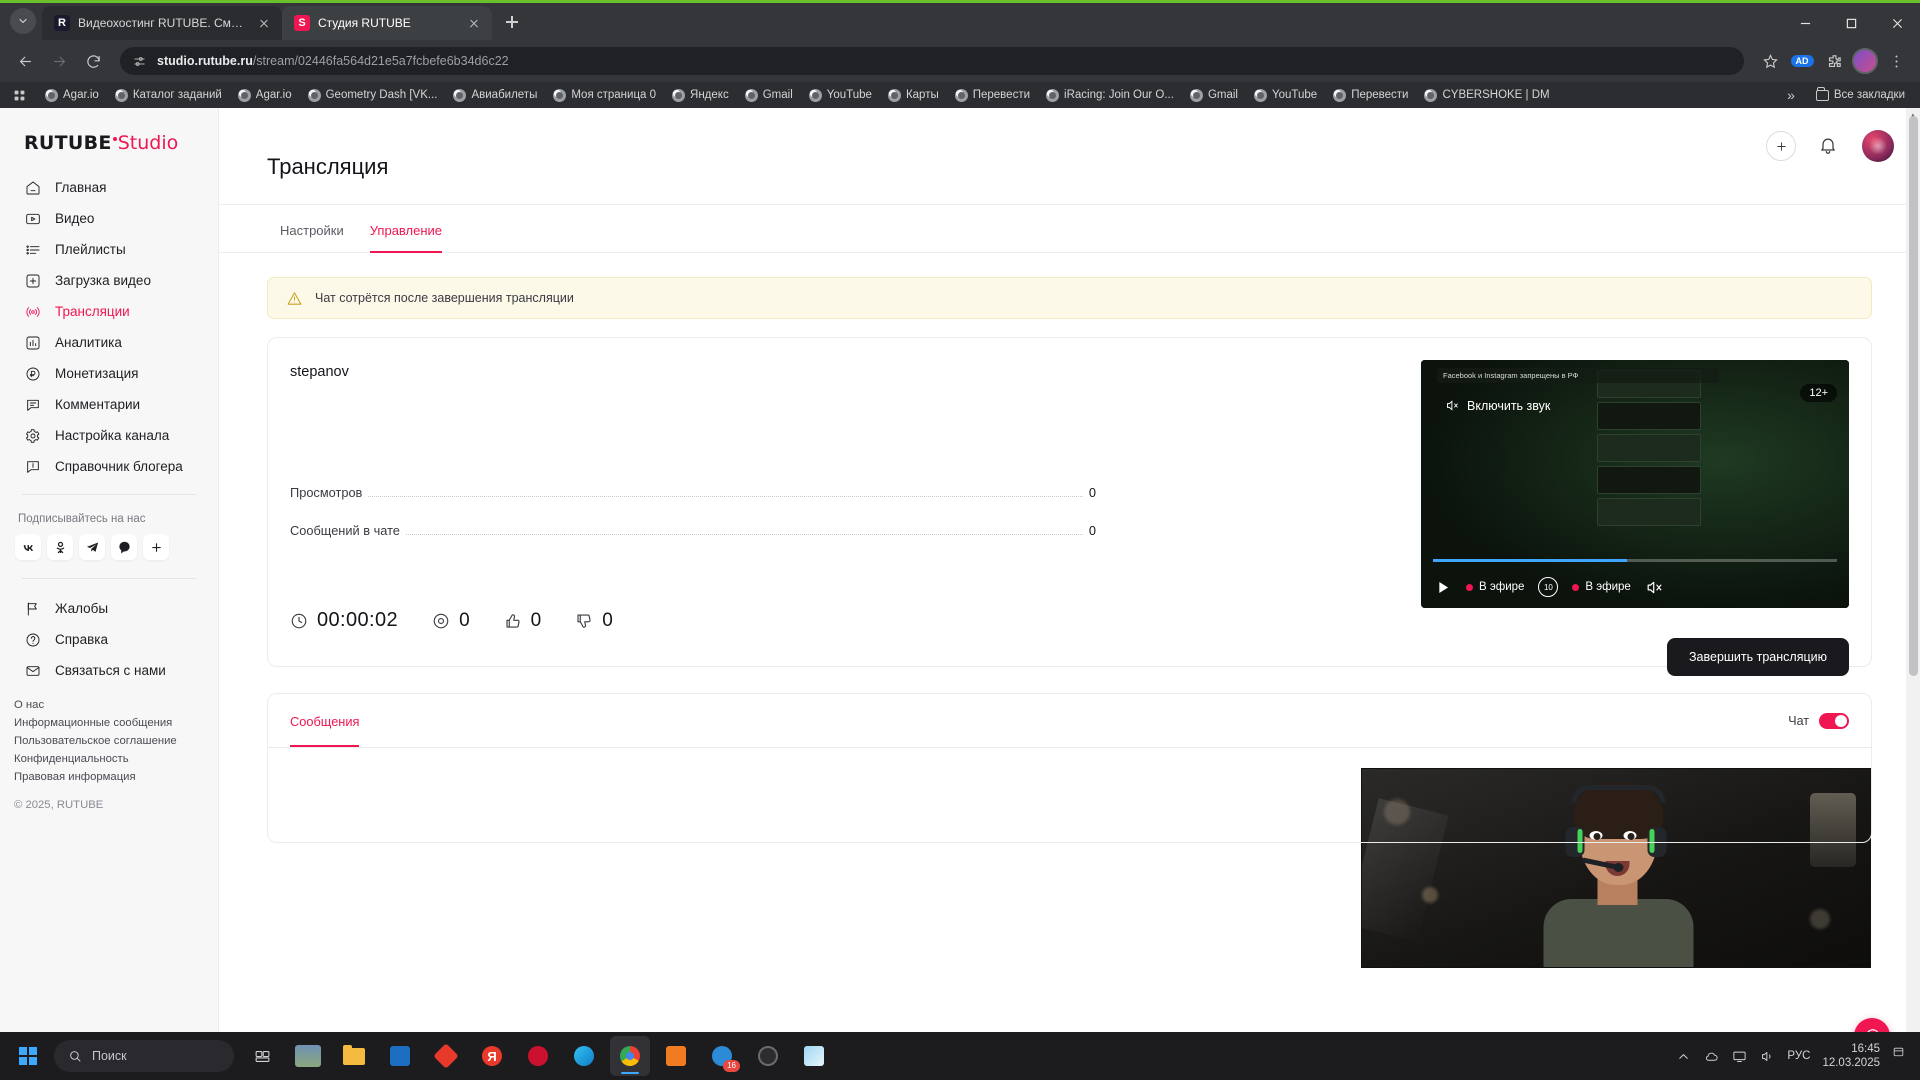 Image resolution: width=1920 pixels, height=1080 pixels. Describe the element at coordinates (354, 1056) in the screenshot. I see `file-explorer-button` at that location.